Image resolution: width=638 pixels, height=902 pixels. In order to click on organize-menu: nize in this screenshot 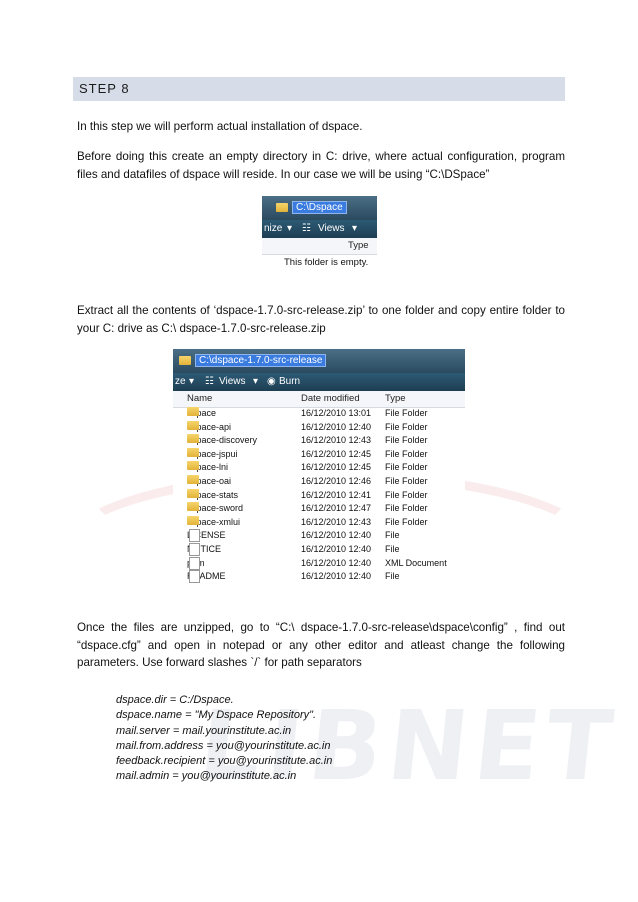, I will do `click(273, 228)`.